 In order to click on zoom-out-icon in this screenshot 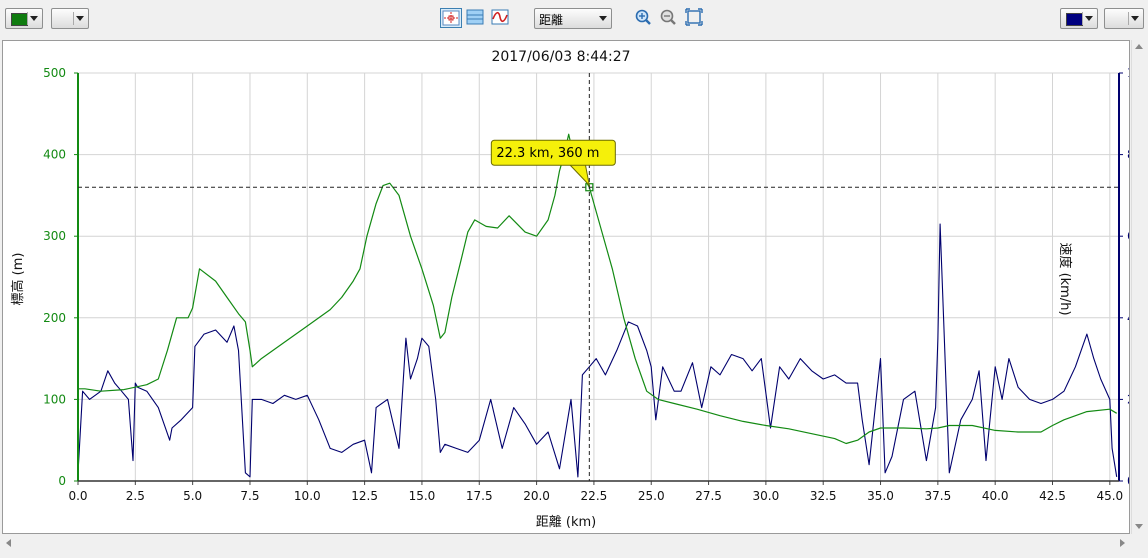, I will do `click(668, 17)`.